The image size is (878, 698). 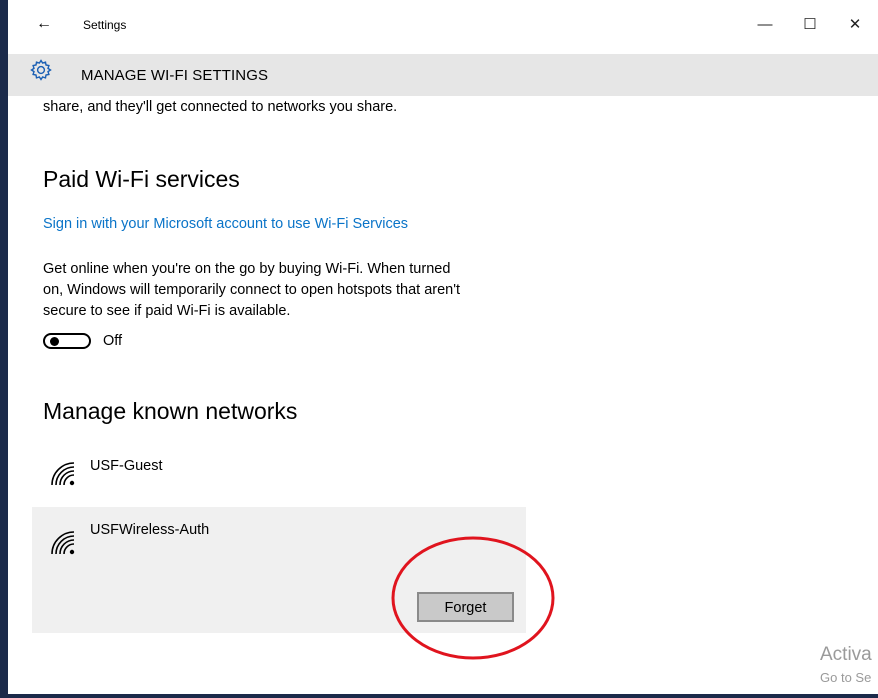 What do you see at coordinates (443, 27) in the screenshot?
I see `title-bar: ← Settings — ☐ ✕` at bounding box center [443, 27].